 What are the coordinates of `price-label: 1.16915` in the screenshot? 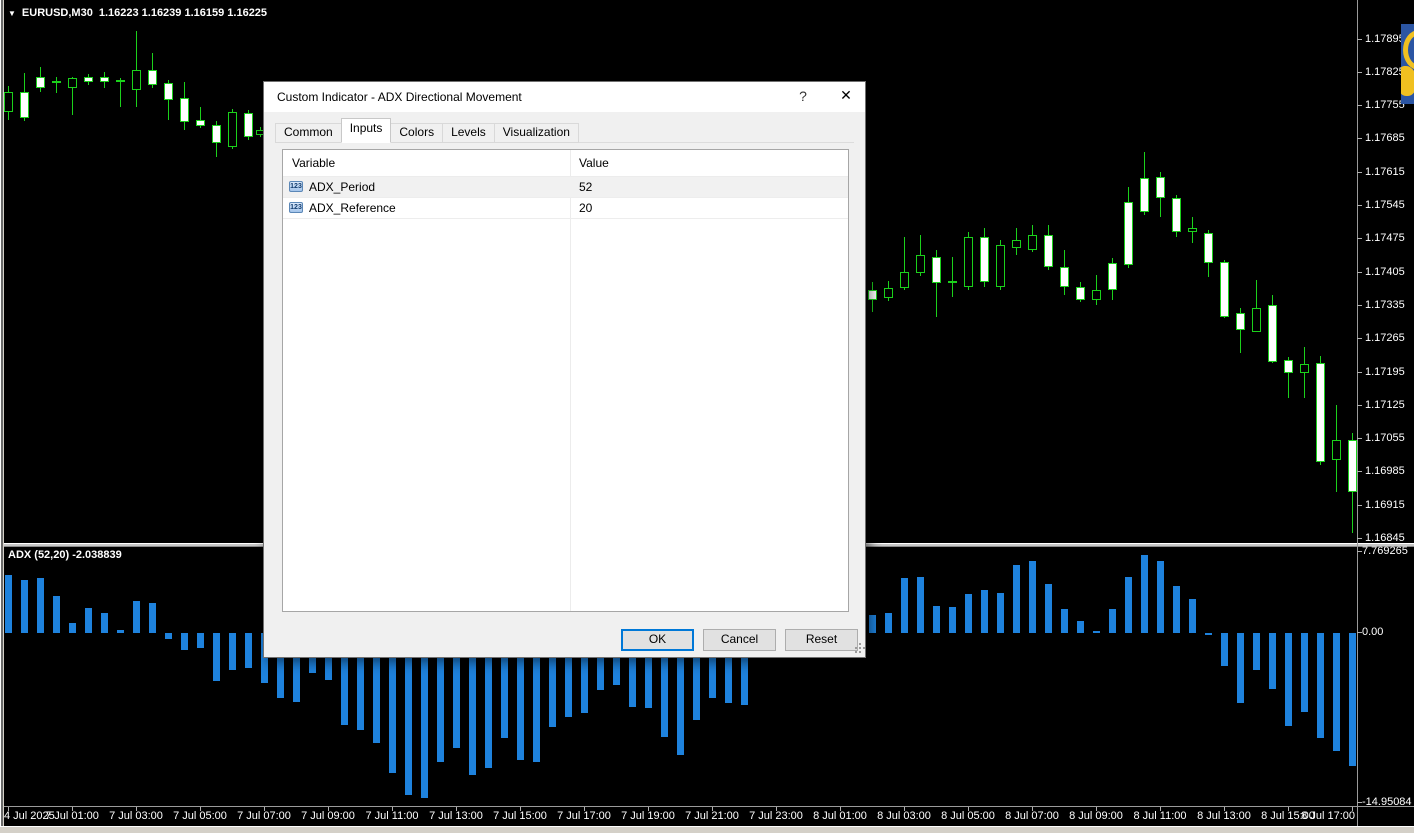 It's located at (1385, 505).